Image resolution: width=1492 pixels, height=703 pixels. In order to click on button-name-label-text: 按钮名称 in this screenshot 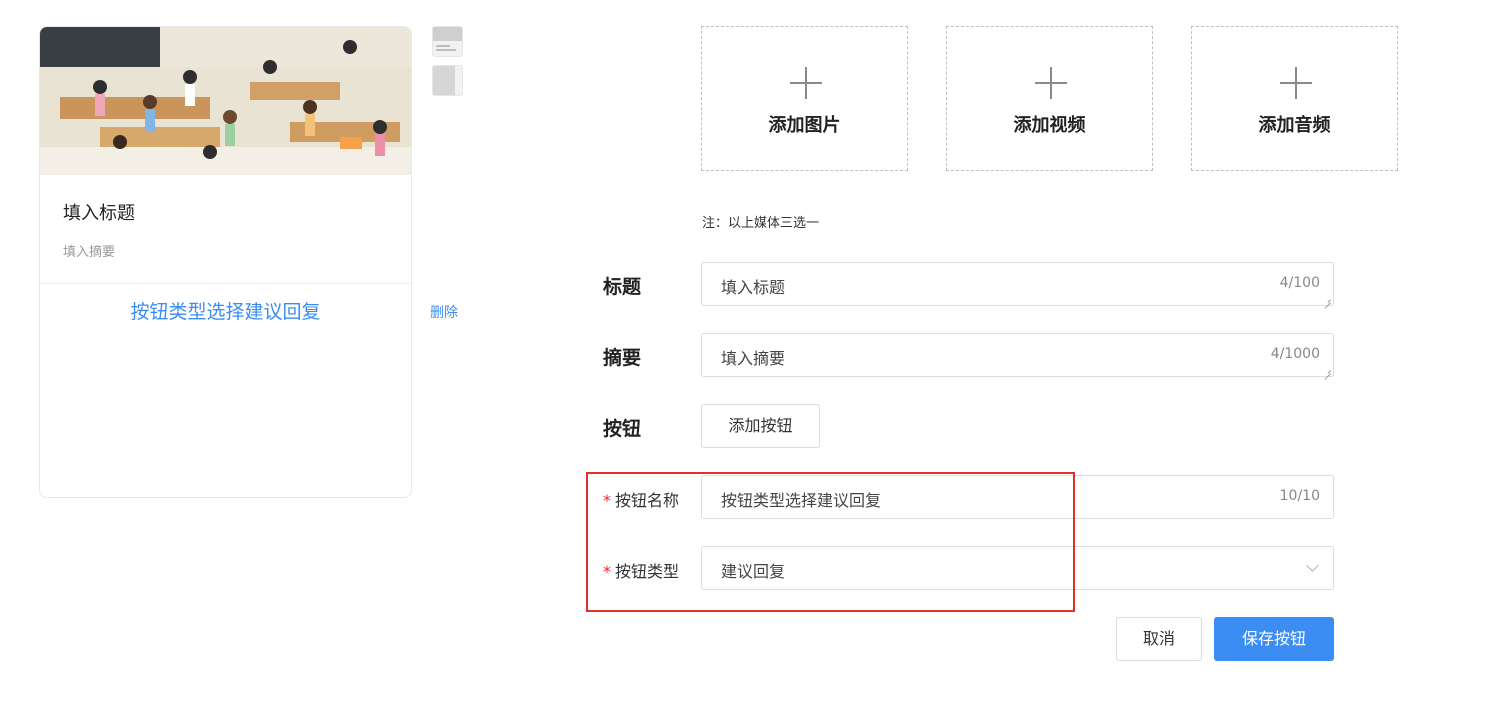, I will do `click(647, 500)`.